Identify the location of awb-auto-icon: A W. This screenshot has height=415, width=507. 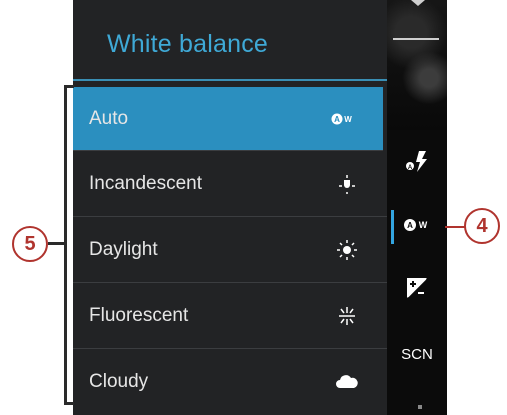
(343, 119).